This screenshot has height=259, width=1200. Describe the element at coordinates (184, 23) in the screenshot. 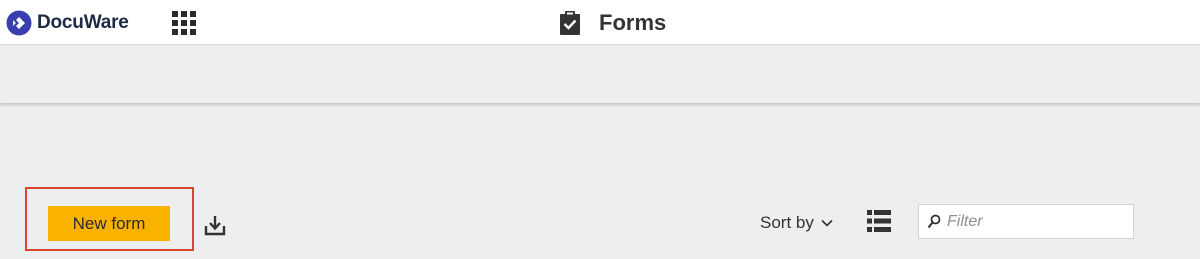

I see `apps-grid-icon` at that location.